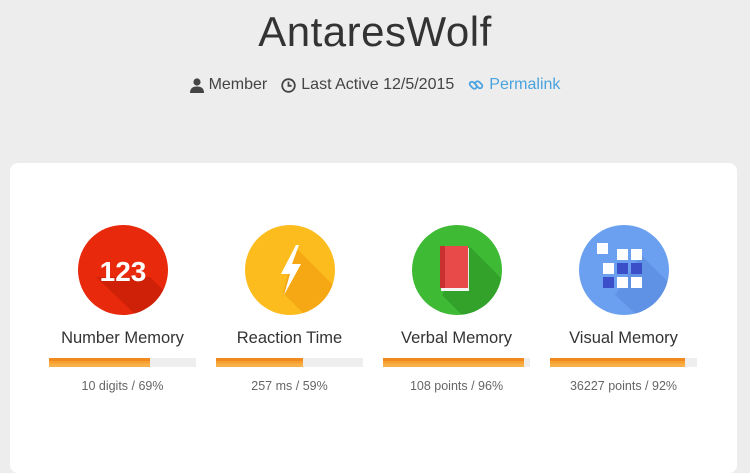 The image size is (750, 473). I want to click on permalink-link: Permalink, so click(514, 85).